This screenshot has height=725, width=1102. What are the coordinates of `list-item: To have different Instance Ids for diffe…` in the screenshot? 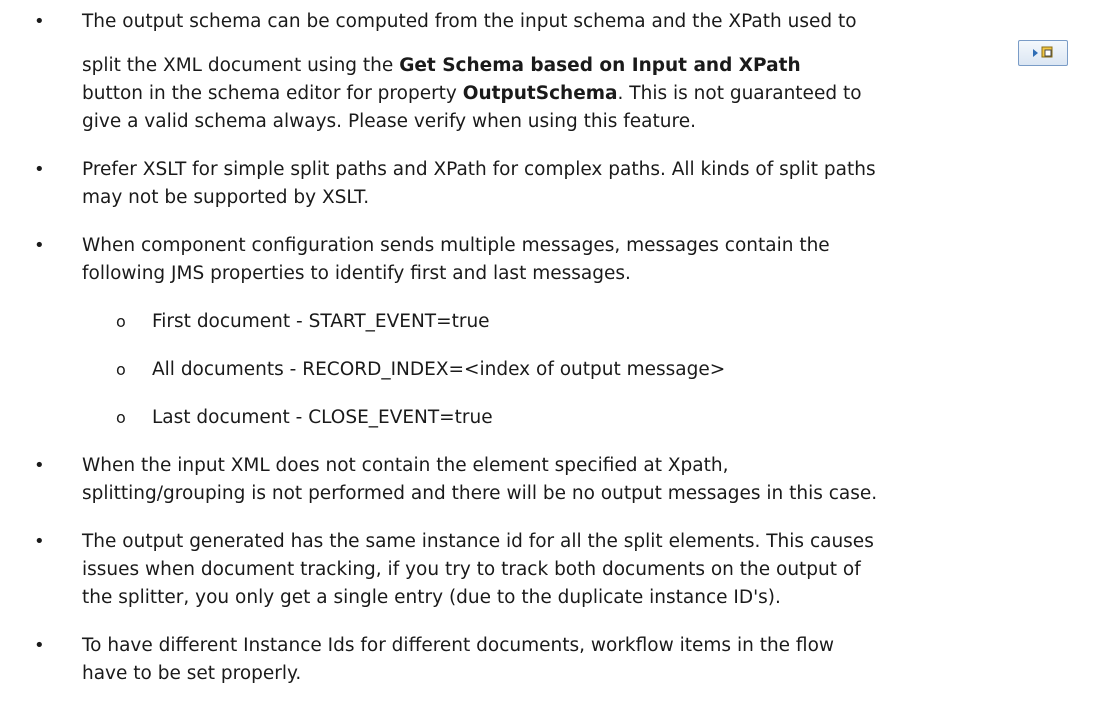 It's located at (584, 646).